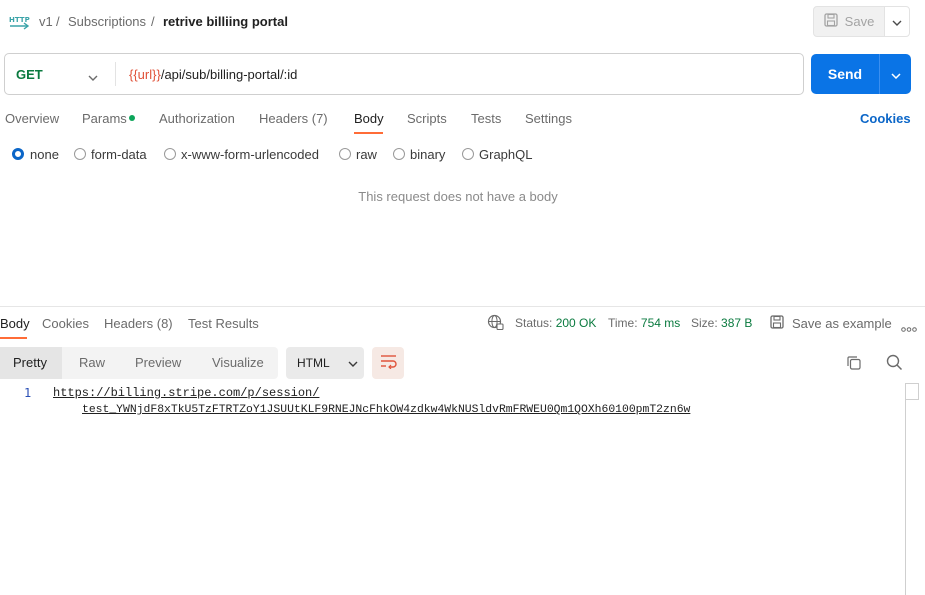 The height and width of the screenshot is (595, 925). What do you see at coordinates (458, 196) in the screenshot?
I see `empty-body-message: This request does not have a body` at bounding box center [458, 196].